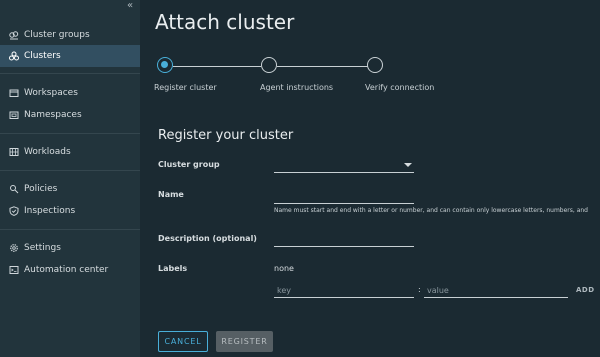 The height and width of the screenshot is (357, 600). I want to click on sidebar-item-label: Policies, so click(41, 189).